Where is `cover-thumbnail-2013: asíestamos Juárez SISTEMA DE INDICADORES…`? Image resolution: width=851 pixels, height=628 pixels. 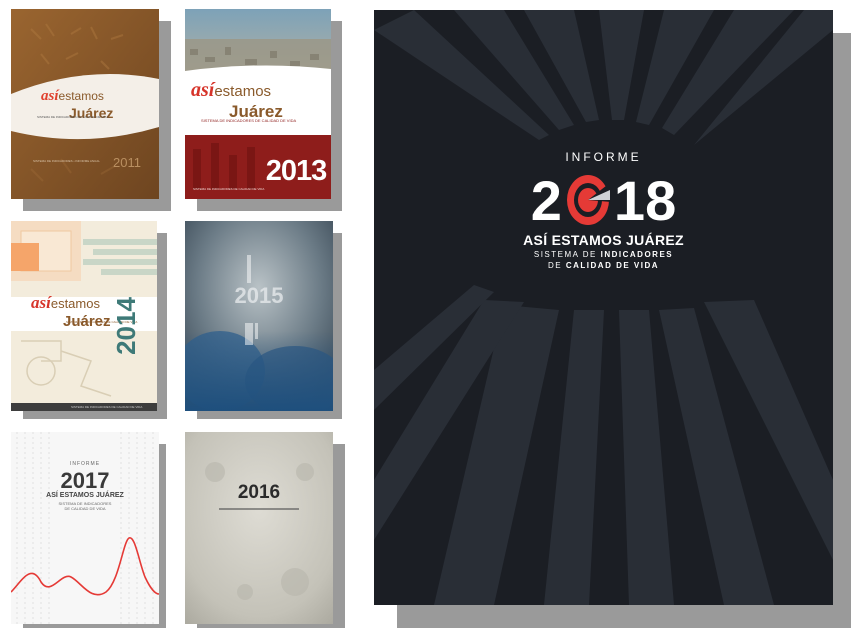 cover-thumbnail-2013: asíestamos Juárez SISTEMA DE INDICADORES… is located at coordinates (258, 104).